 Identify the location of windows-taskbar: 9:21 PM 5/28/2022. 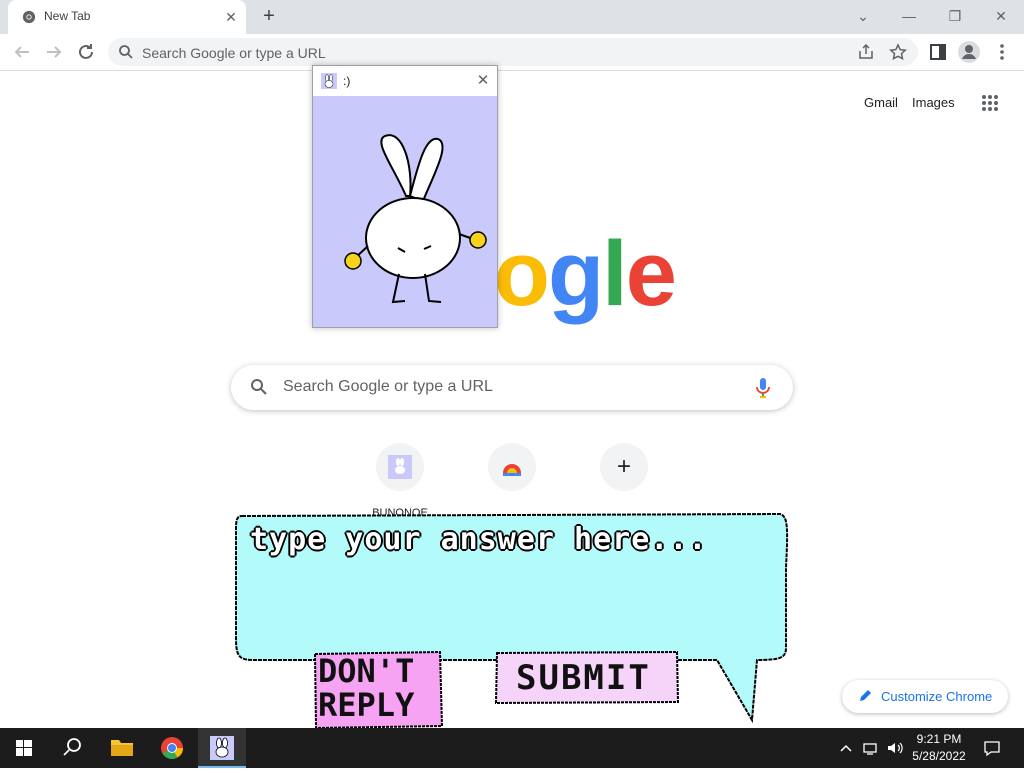
(512, 748).